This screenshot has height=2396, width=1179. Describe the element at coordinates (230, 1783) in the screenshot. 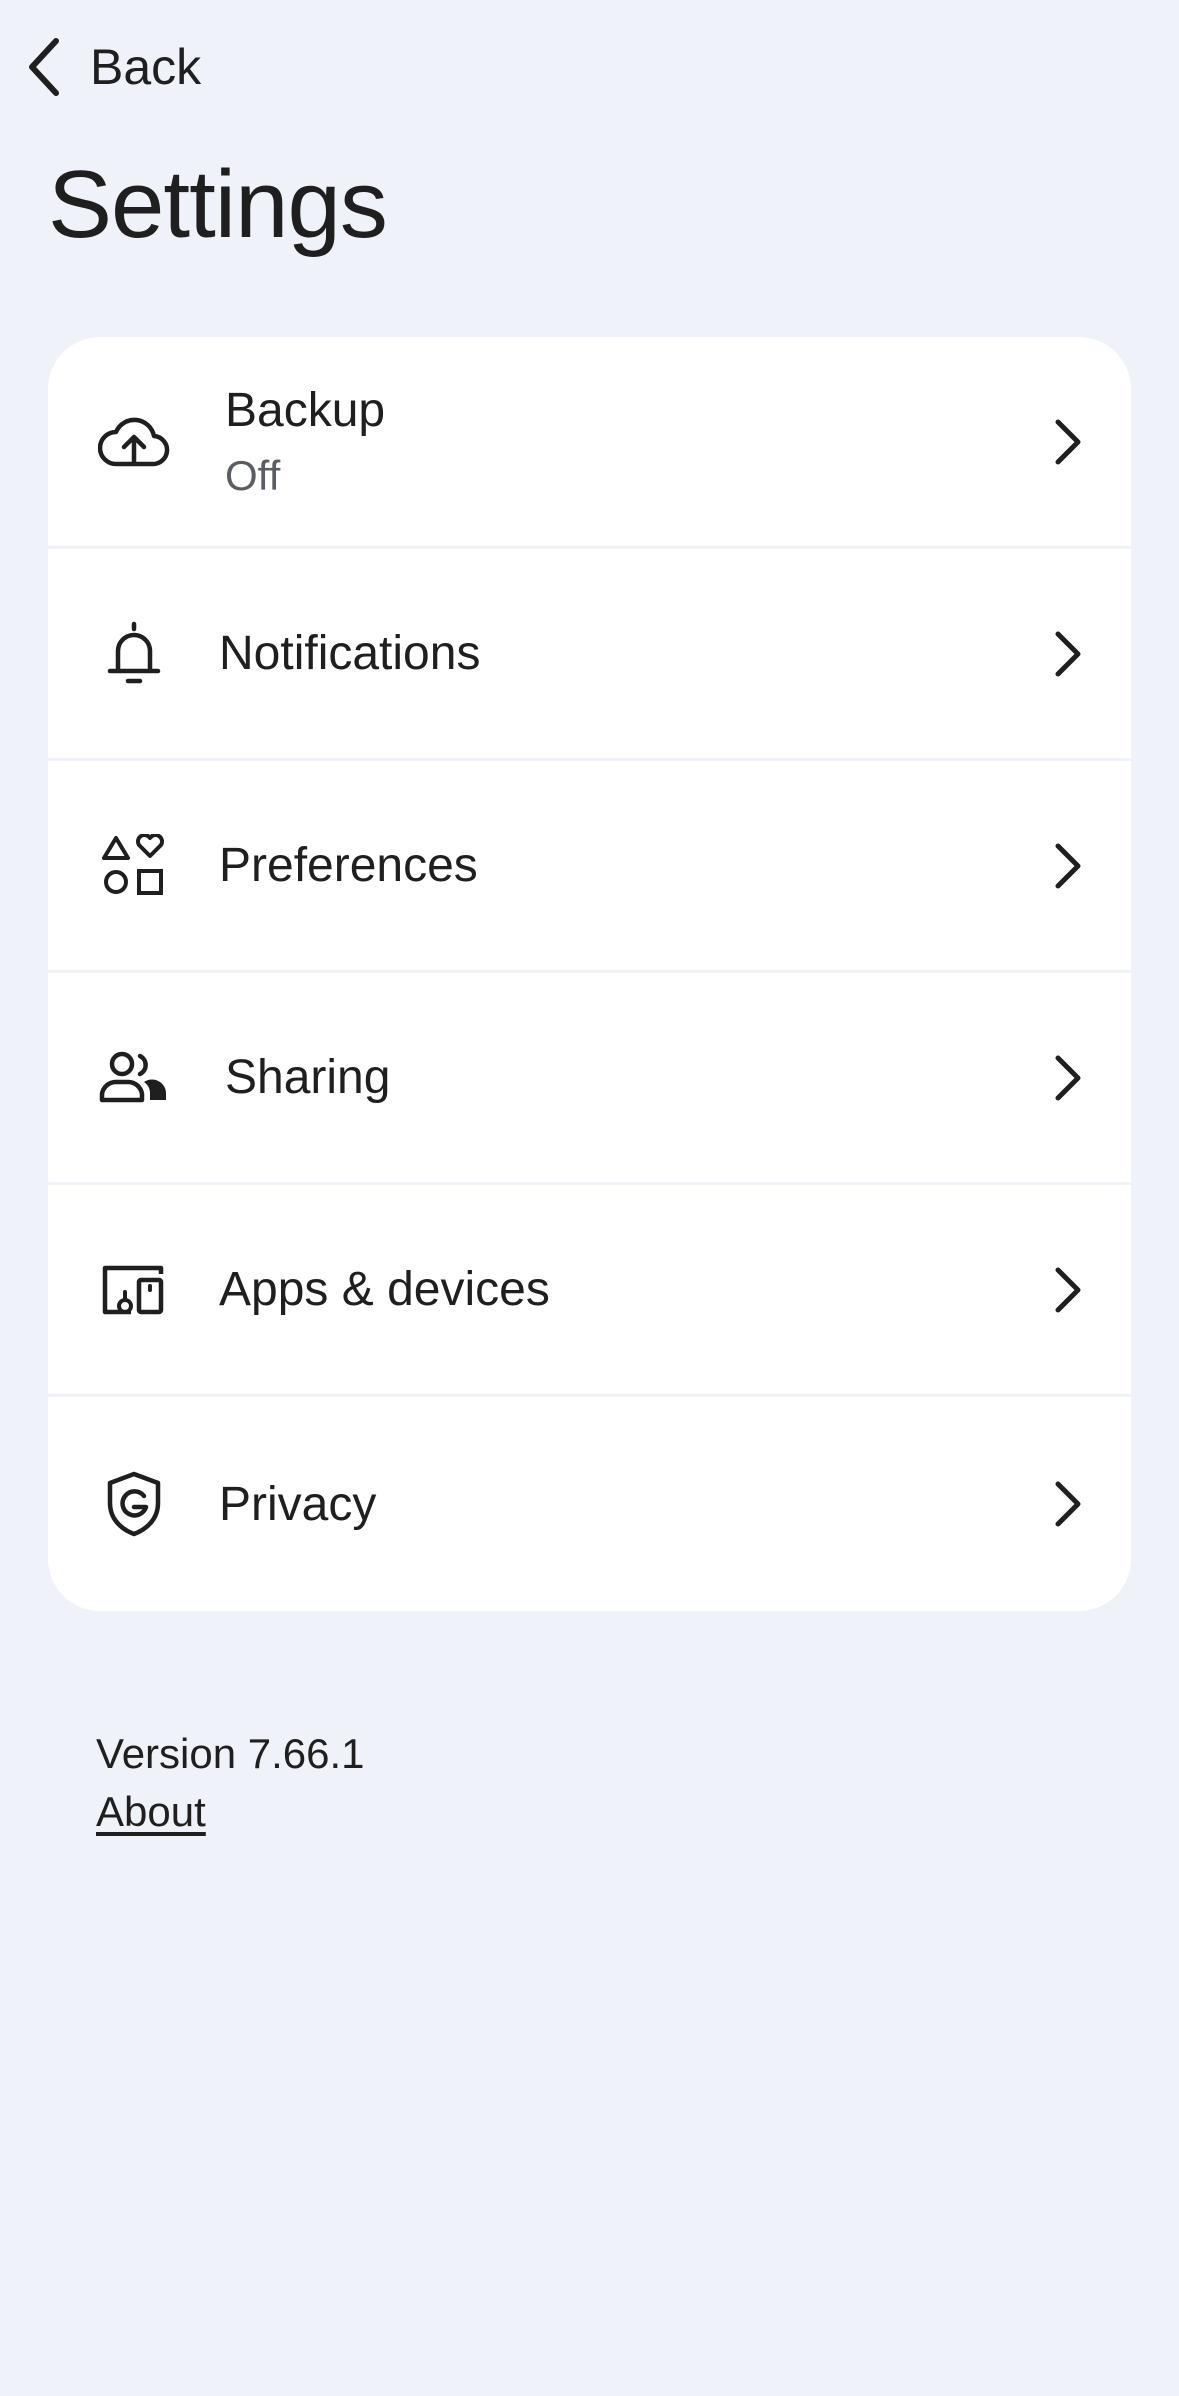

I see `footer: Version 7.66.1 About` at that location.